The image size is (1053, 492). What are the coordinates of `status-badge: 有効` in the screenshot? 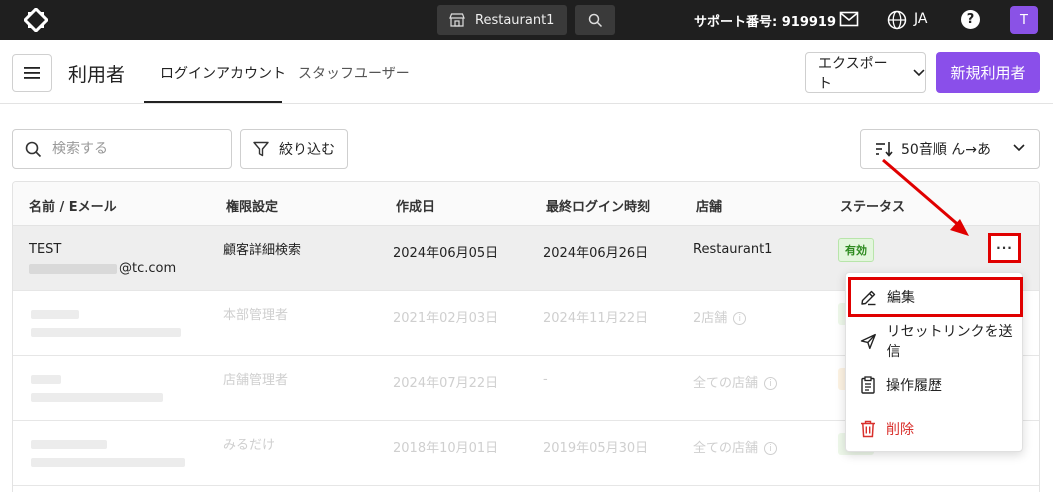 It's located at (856, 250).